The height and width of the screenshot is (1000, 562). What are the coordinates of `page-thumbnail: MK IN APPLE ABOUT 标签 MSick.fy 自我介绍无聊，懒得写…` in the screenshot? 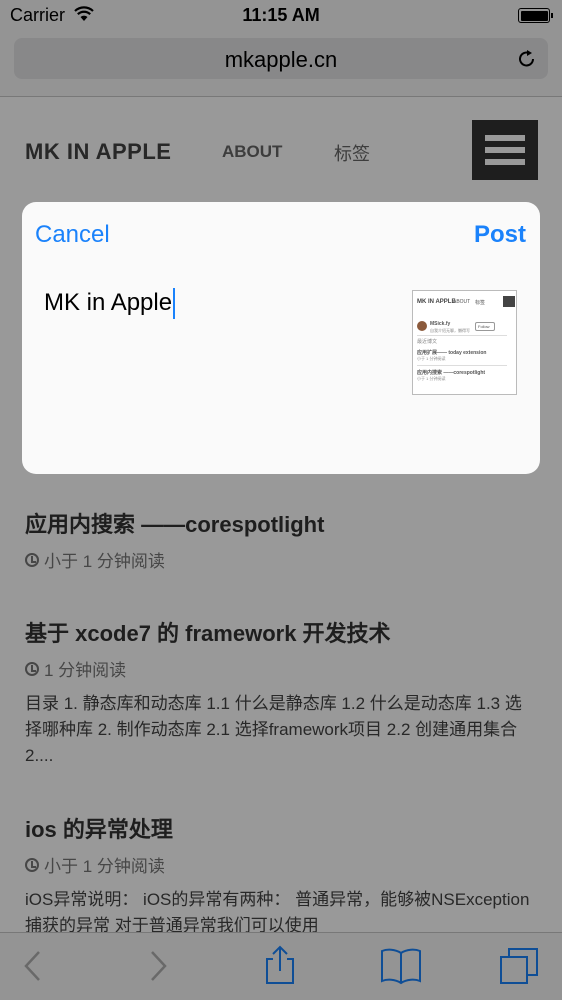 It's located at (464, 342).